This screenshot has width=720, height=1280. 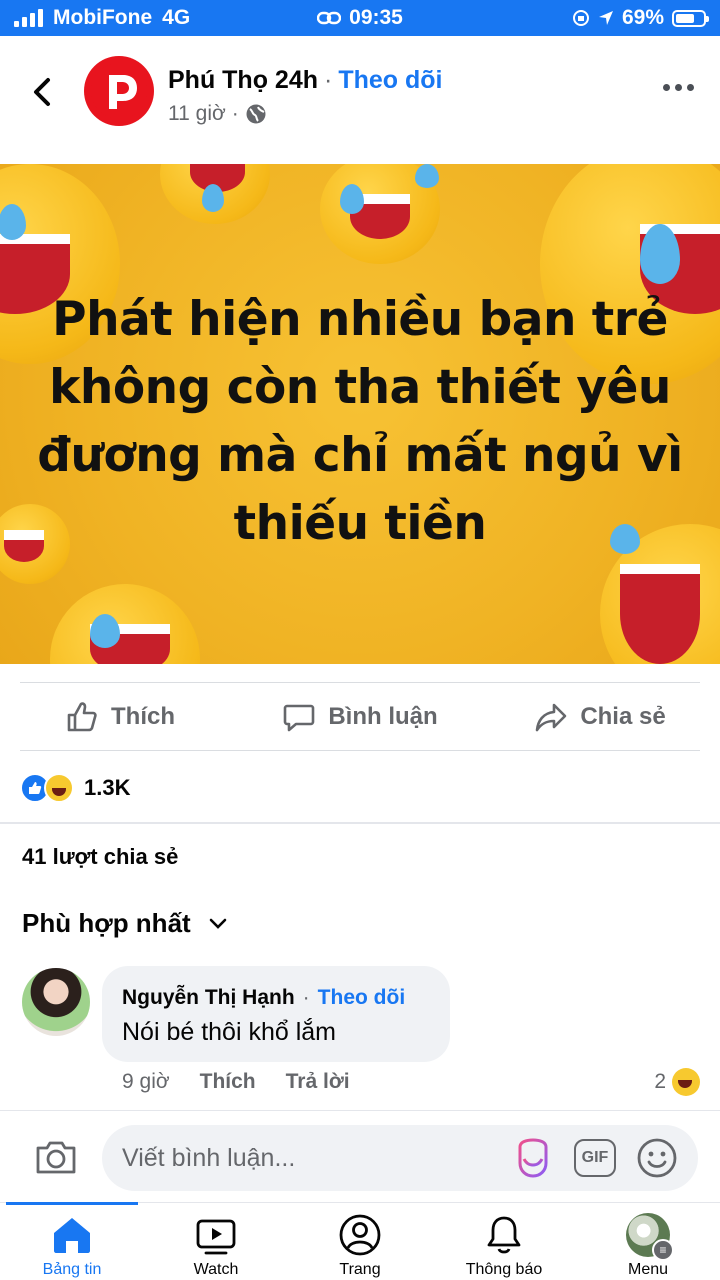 I want to click on like-button: Thích, so click(x=120, y=717).